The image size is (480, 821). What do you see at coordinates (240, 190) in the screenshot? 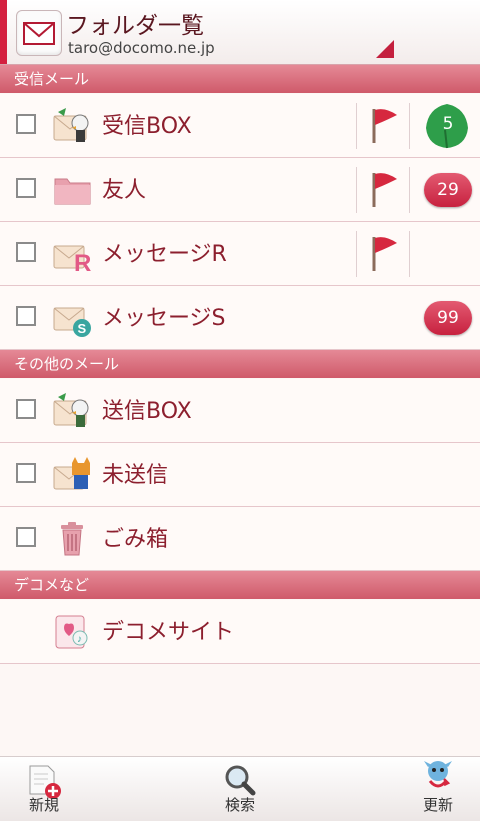
I see `folder-row-friends: 友人 29` at bounding box center [240, 190].